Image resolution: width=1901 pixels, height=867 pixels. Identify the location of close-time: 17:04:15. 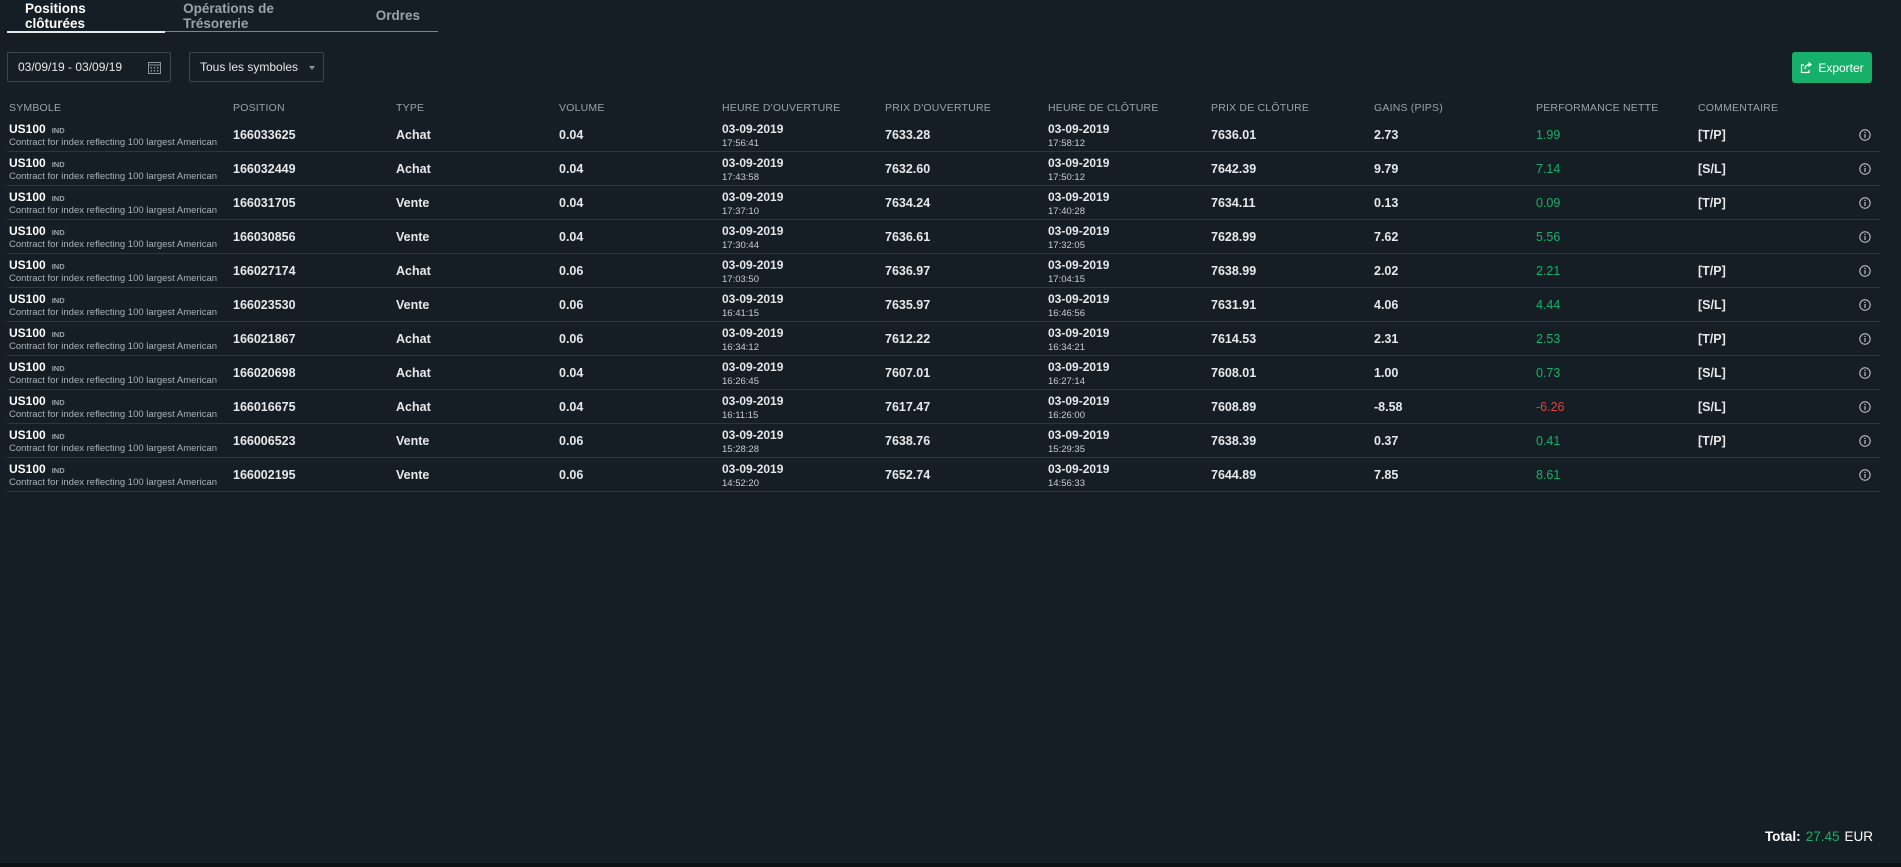
(1066, 279).